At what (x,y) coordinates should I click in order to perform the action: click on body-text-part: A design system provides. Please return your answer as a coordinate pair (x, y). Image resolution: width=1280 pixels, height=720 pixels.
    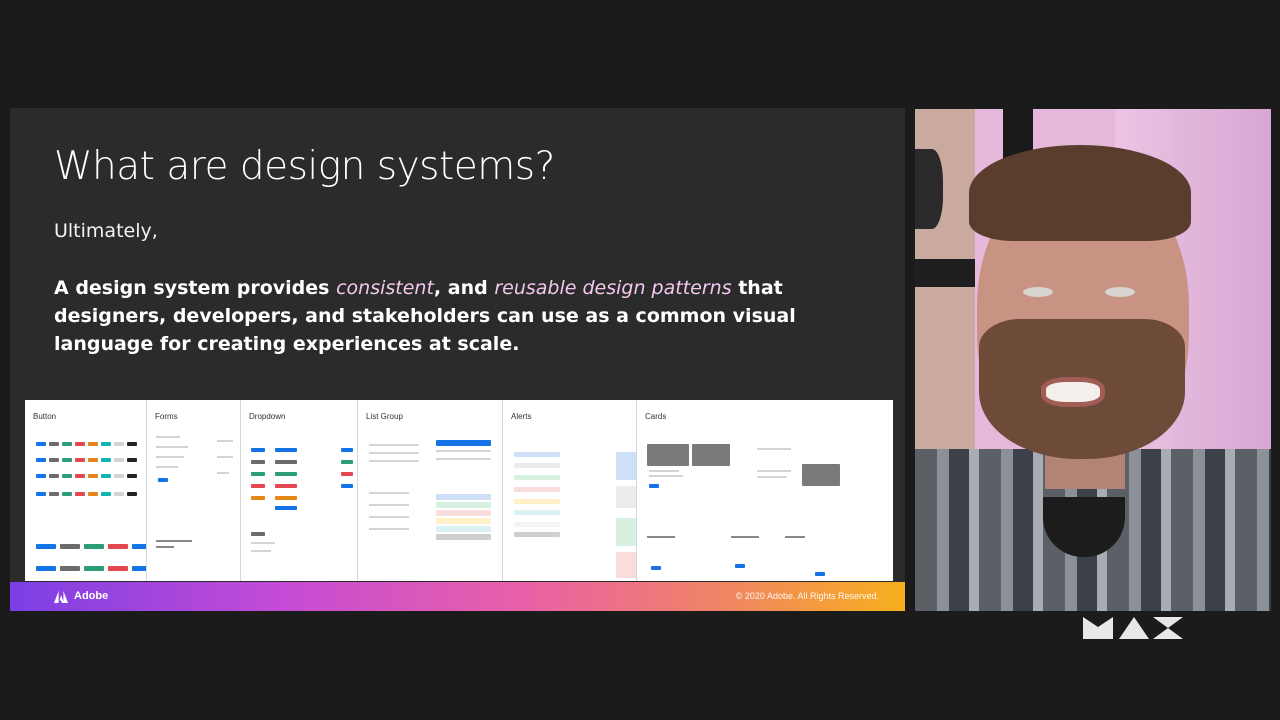
    Looking at the image, I should click on (195, 288).